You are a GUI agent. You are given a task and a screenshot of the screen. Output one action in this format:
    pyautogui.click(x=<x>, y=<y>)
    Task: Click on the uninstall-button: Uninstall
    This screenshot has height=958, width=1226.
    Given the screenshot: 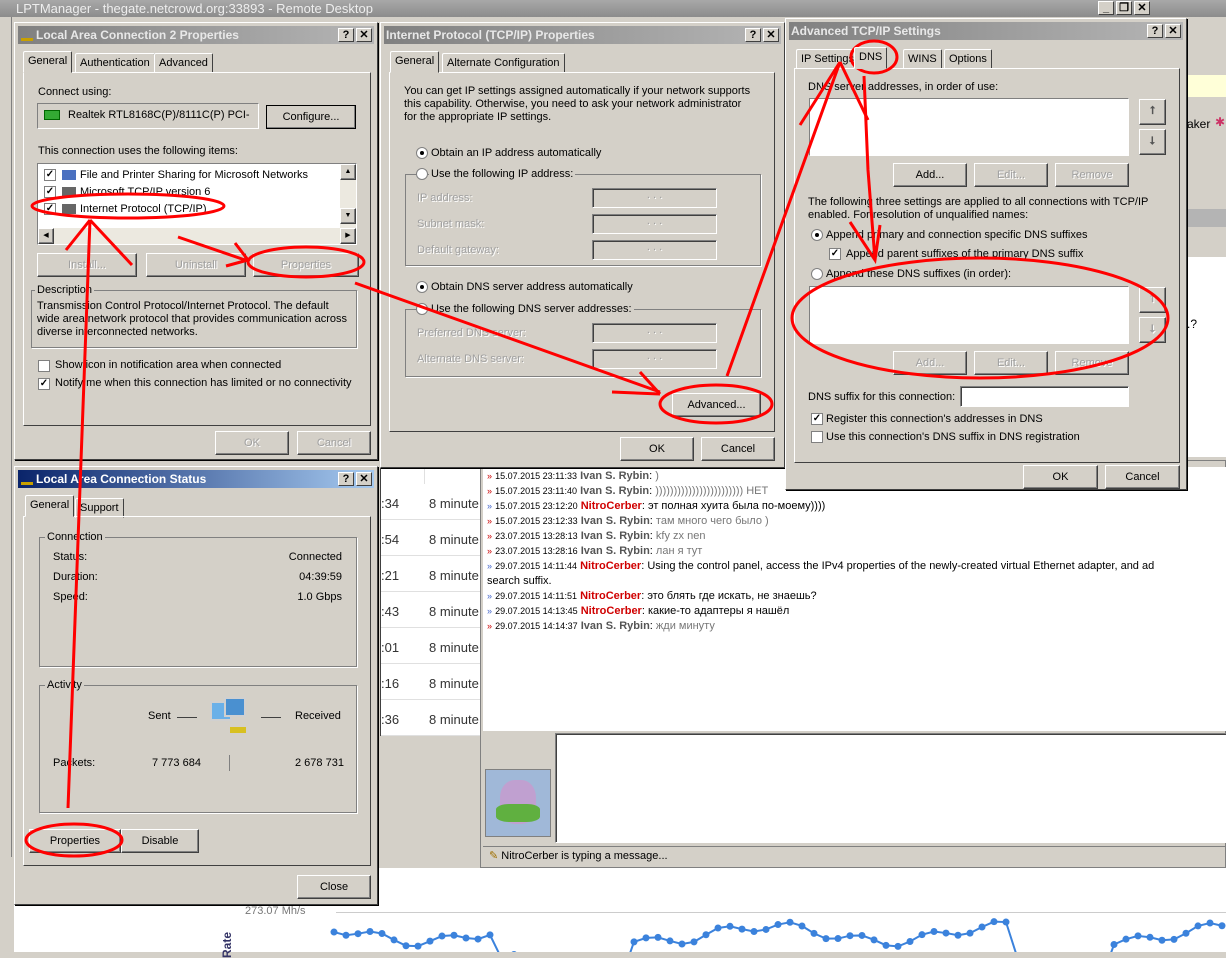 What is the action you would take?
    pyautogui.click(x=196, y=265)
    